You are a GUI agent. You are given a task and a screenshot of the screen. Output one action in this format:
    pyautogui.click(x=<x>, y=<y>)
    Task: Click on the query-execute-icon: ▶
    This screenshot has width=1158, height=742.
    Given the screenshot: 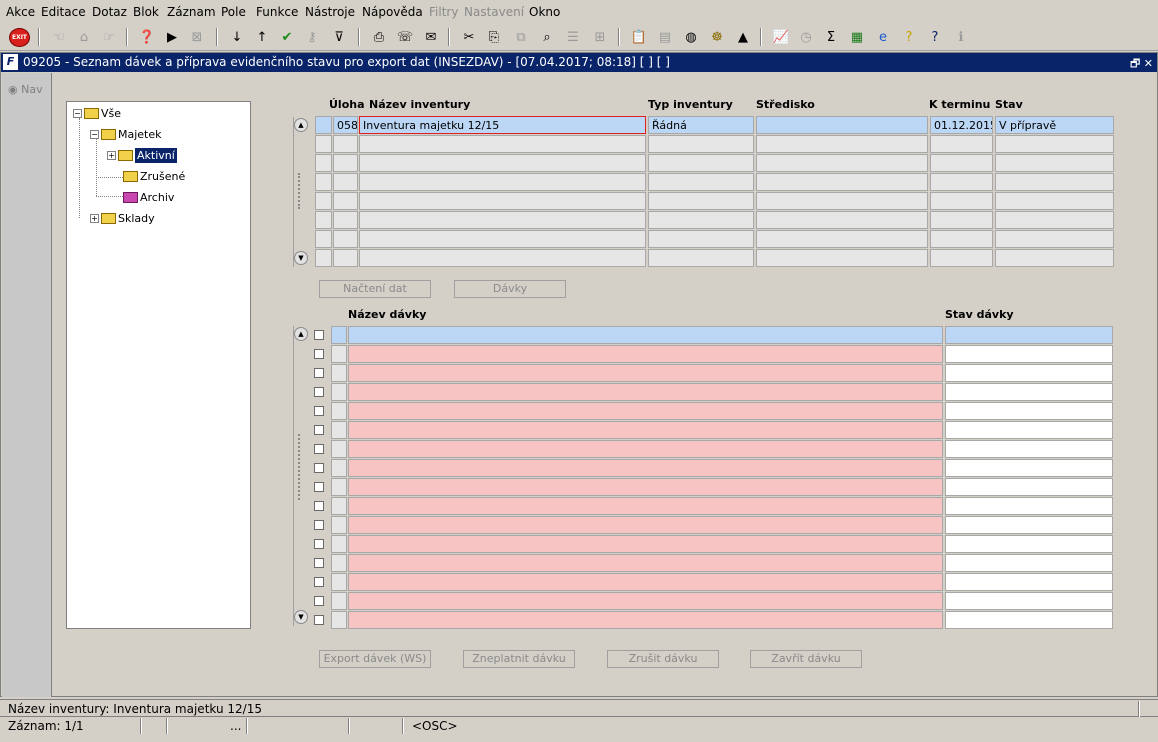 What is the action you would take?
    pyautogui.click(x=172, y=37)
    